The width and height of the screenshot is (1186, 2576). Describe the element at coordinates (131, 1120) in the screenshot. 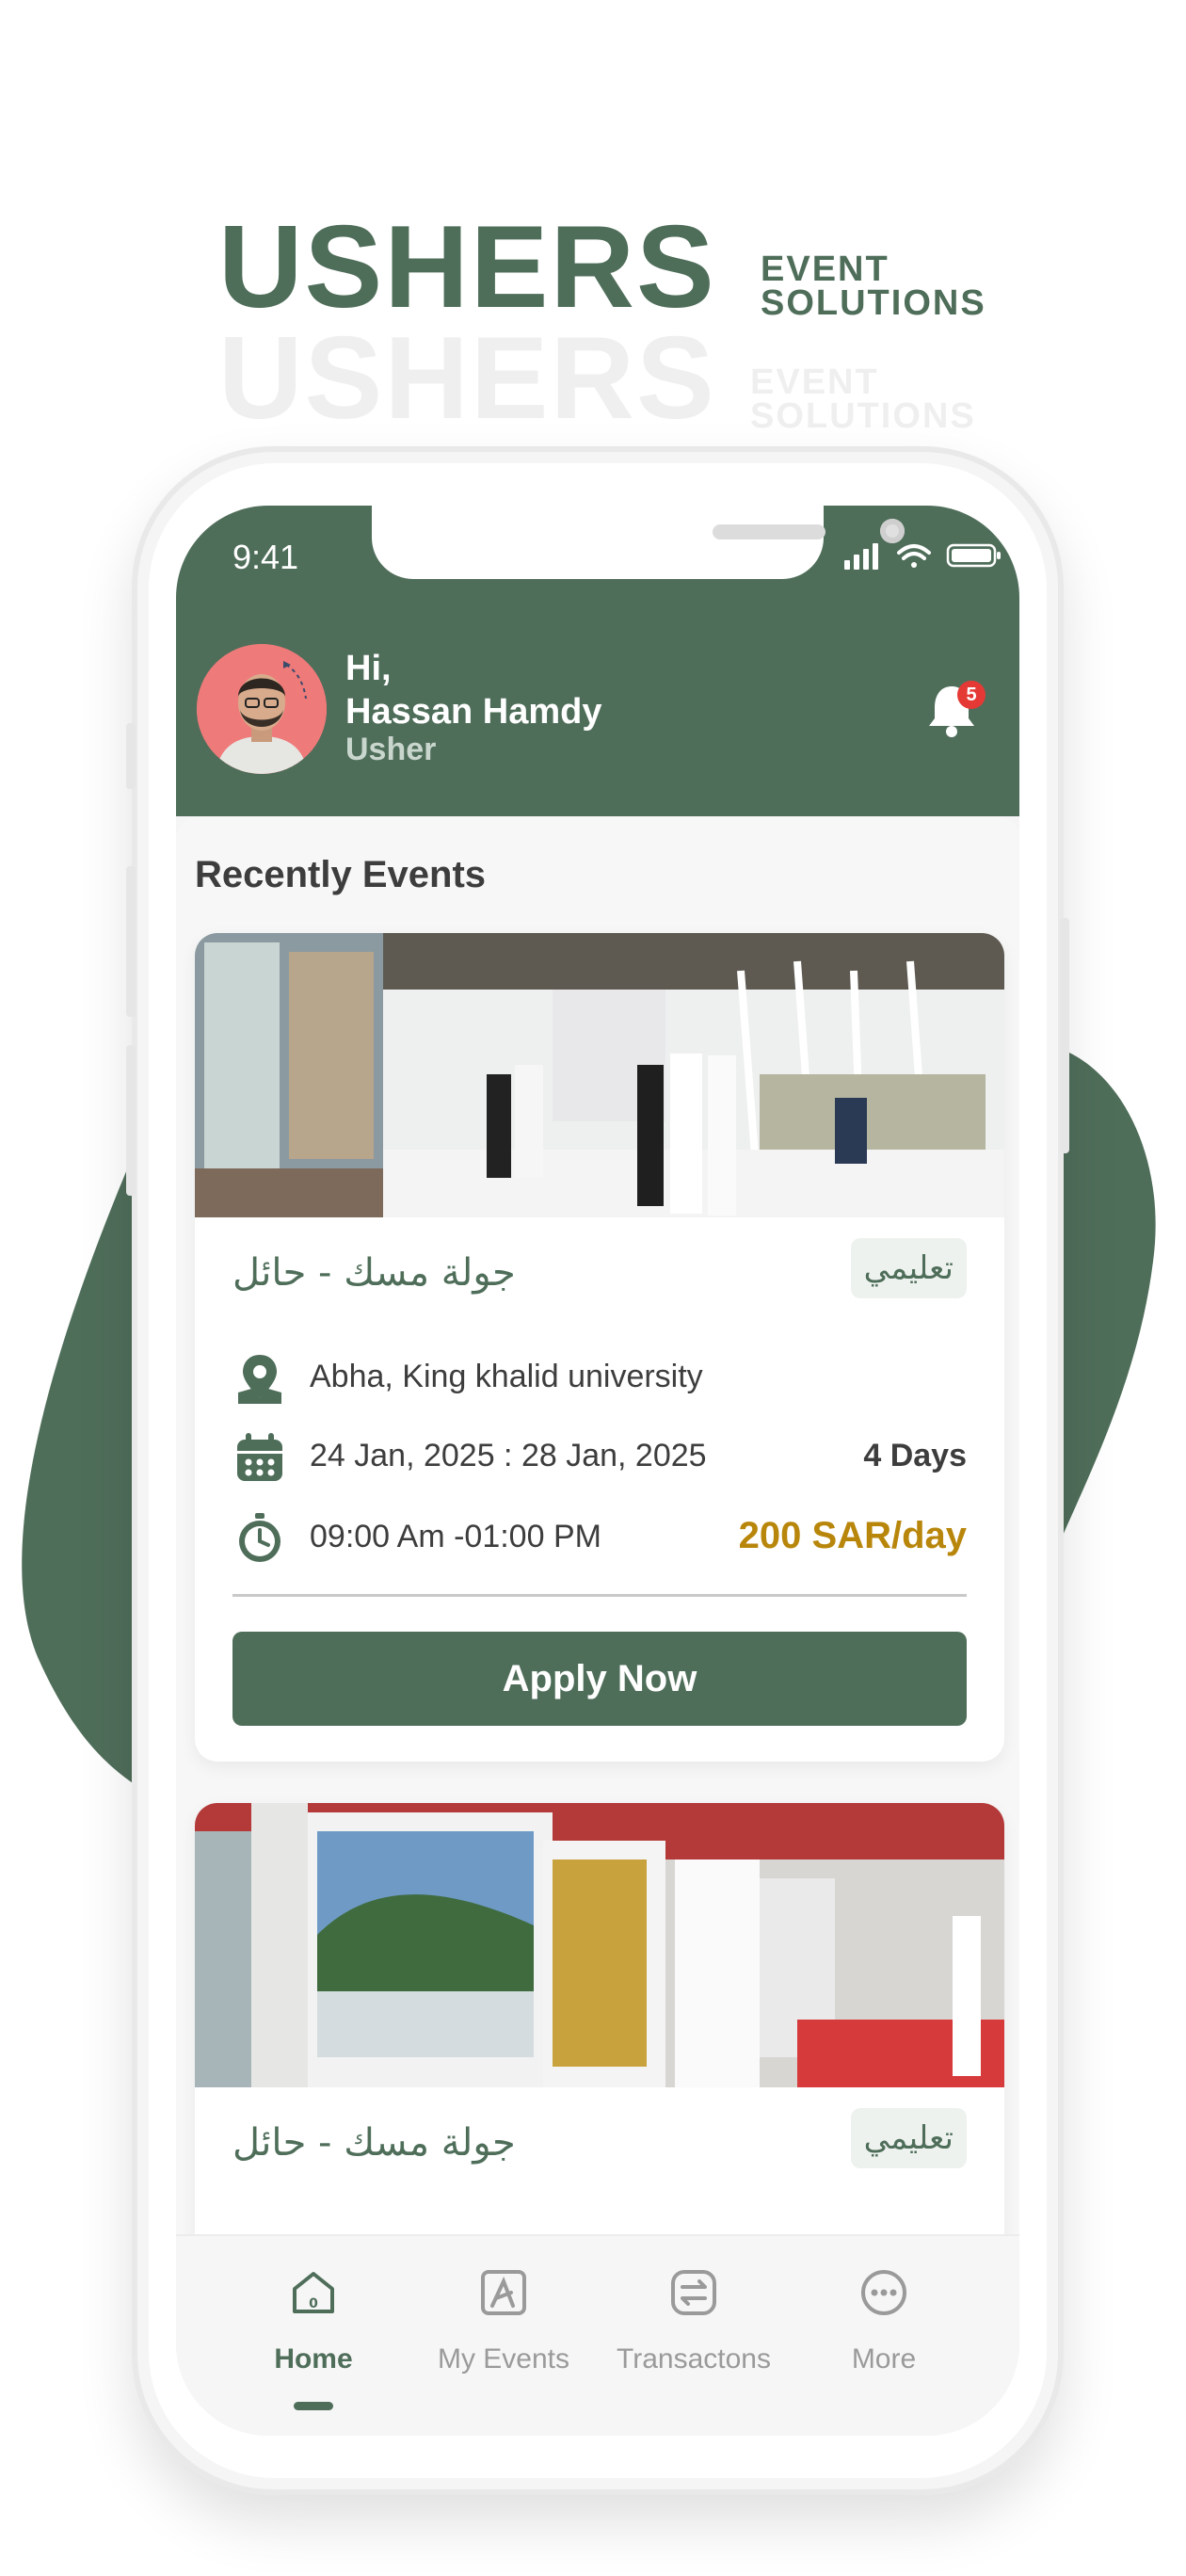

I see `phone-volume-down` at that location.